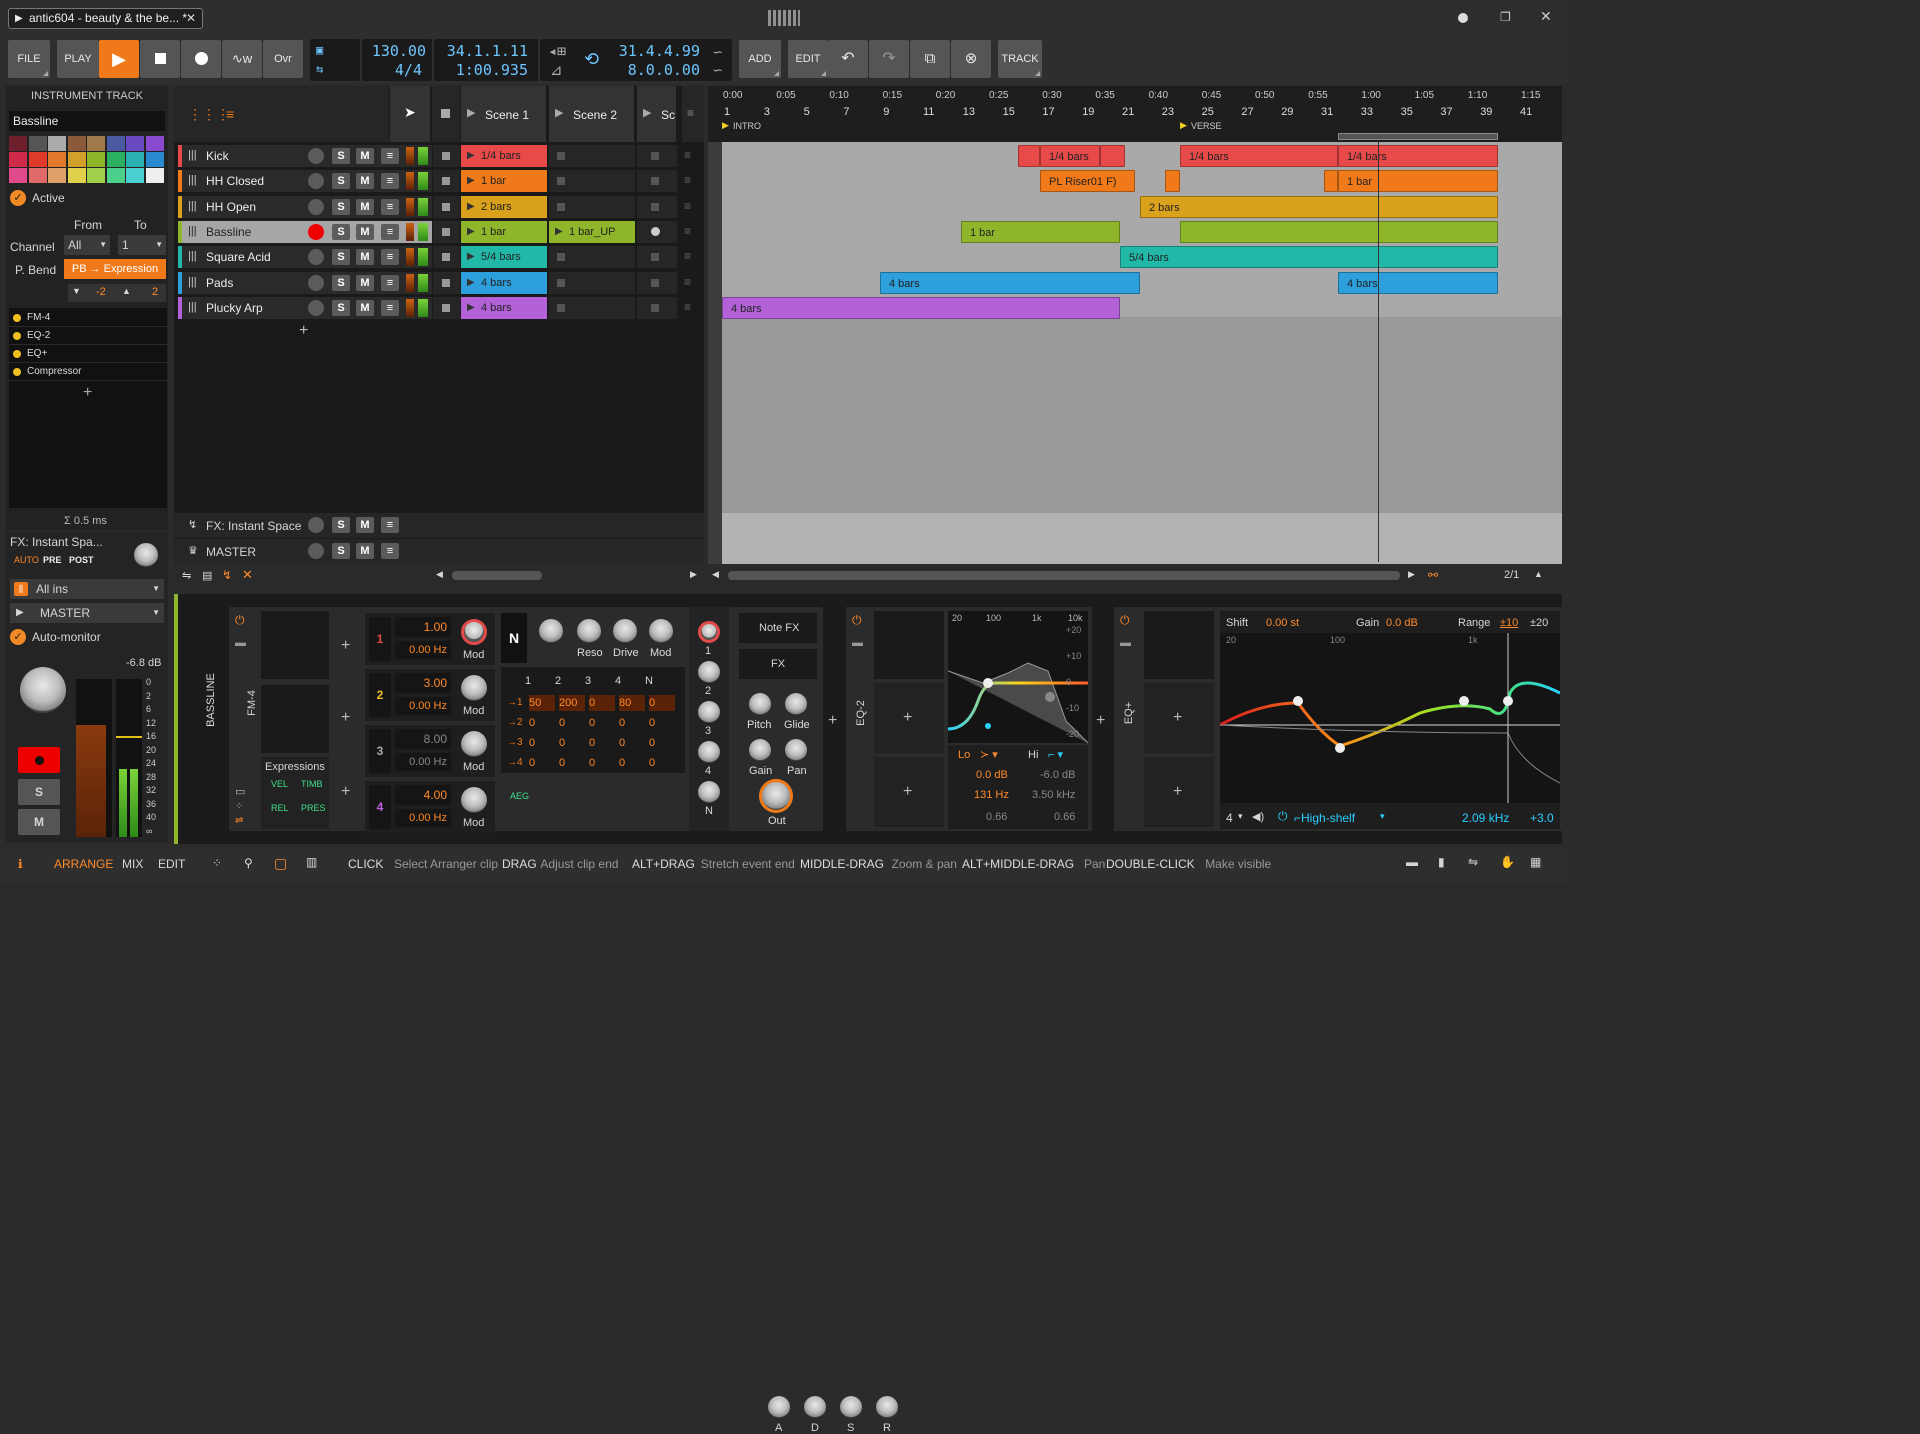  Describe the element at coordinates (87, 245) in the screenshot. I see `channel-from-select: All ▼` at that location.